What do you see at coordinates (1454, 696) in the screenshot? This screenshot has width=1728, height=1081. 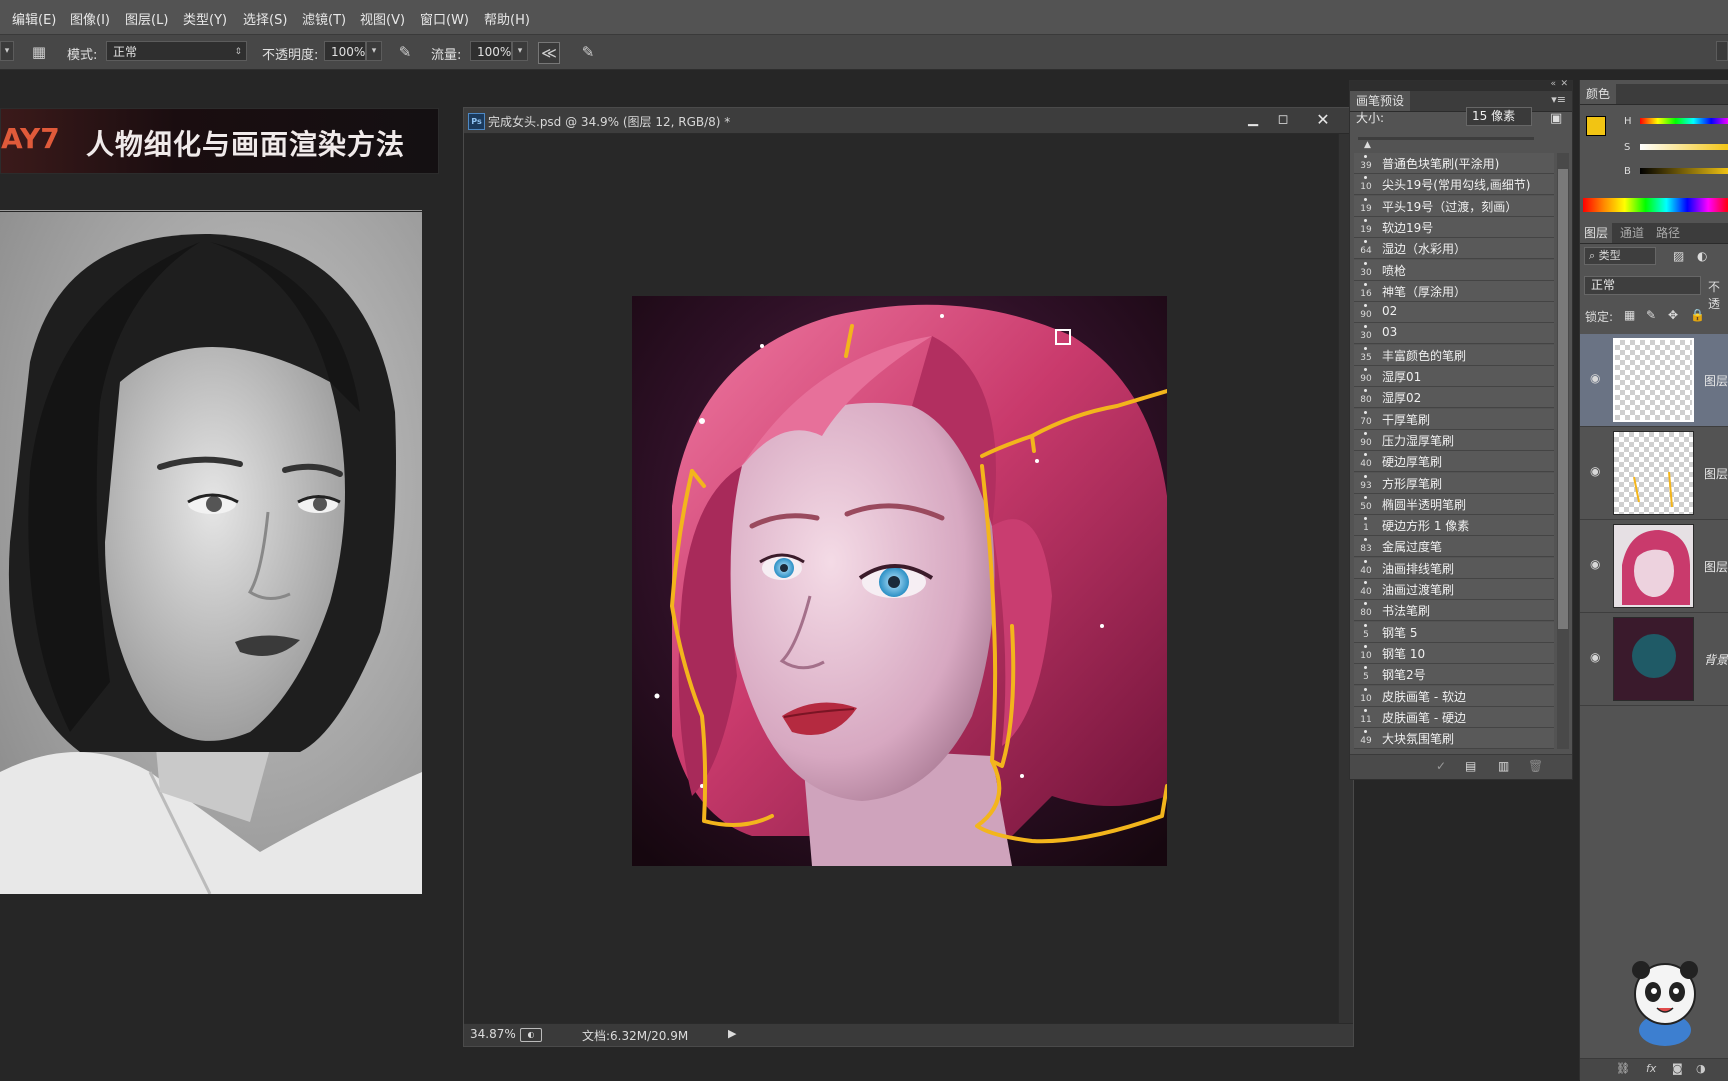 I see `brush-preset-item: 10 皮肤画笔 - 软边` at bounding box center [1454, 696].